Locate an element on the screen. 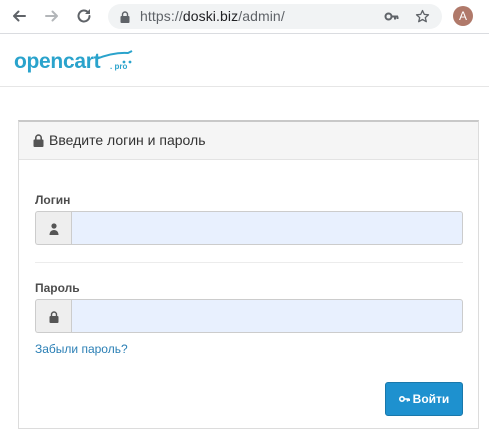  password-label: Пароль is located at coordinates (57, 288).